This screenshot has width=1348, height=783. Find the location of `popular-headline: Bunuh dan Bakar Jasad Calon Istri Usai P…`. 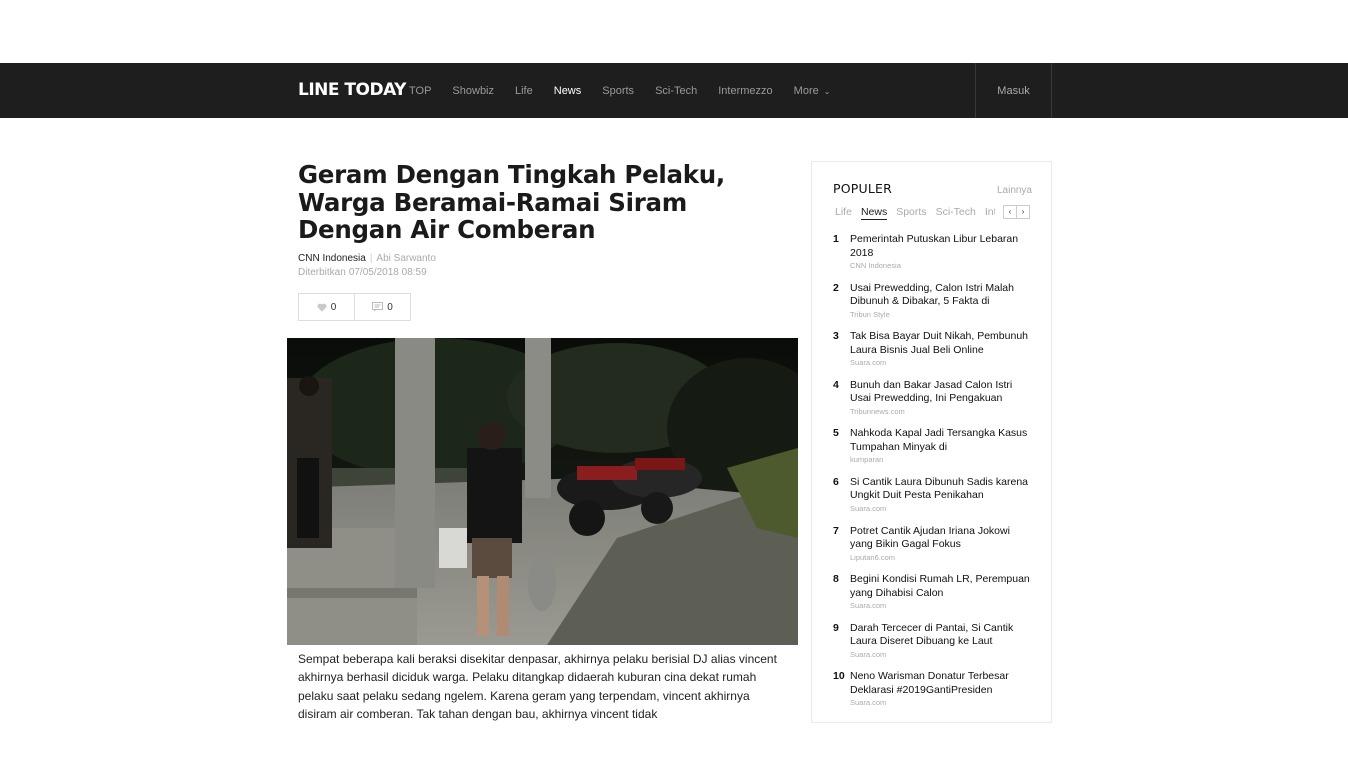

popular-headline: Bunuh dan Bakar Jasad Calon Istri Usai P… is located at coordinates (931, 391).